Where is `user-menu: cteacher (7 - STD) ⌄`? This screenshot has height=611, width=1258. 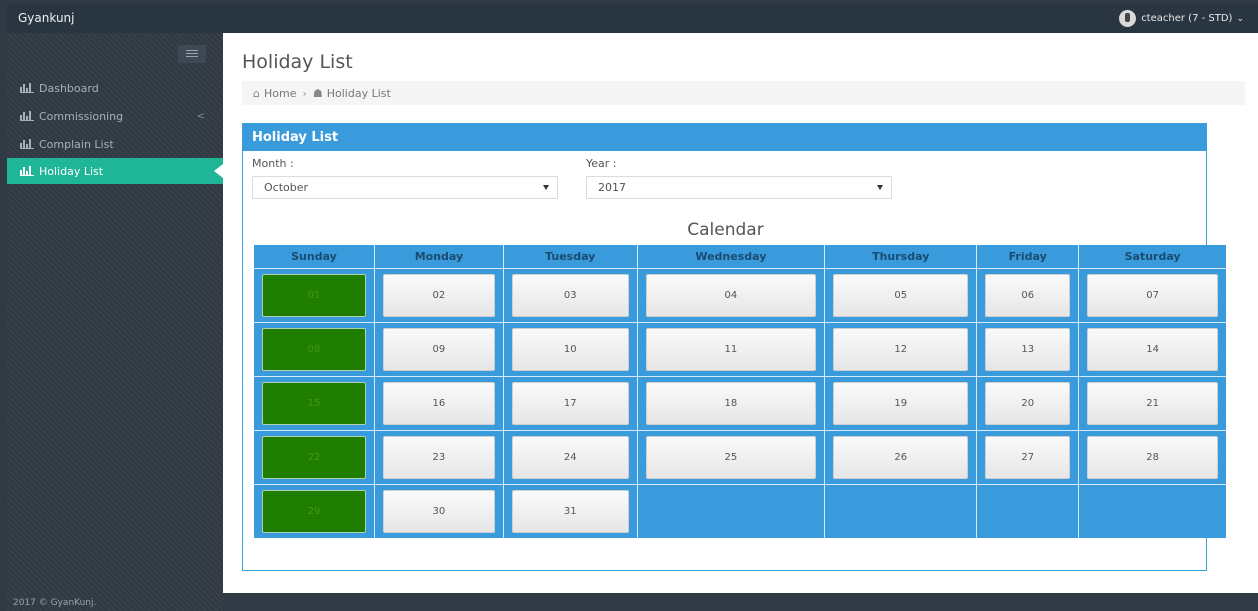
user-menu: cteacher (7 - STD) ⌄ is located at coordinates (1181, 18).